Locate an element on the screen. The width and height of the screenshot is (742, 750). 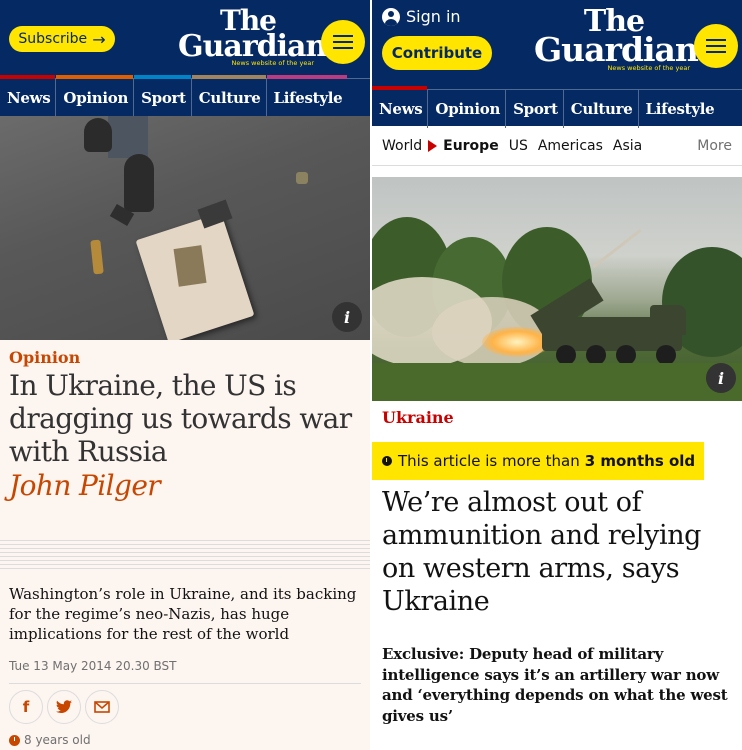
contribute-button: Contribute is located at coordinates (437, 53).